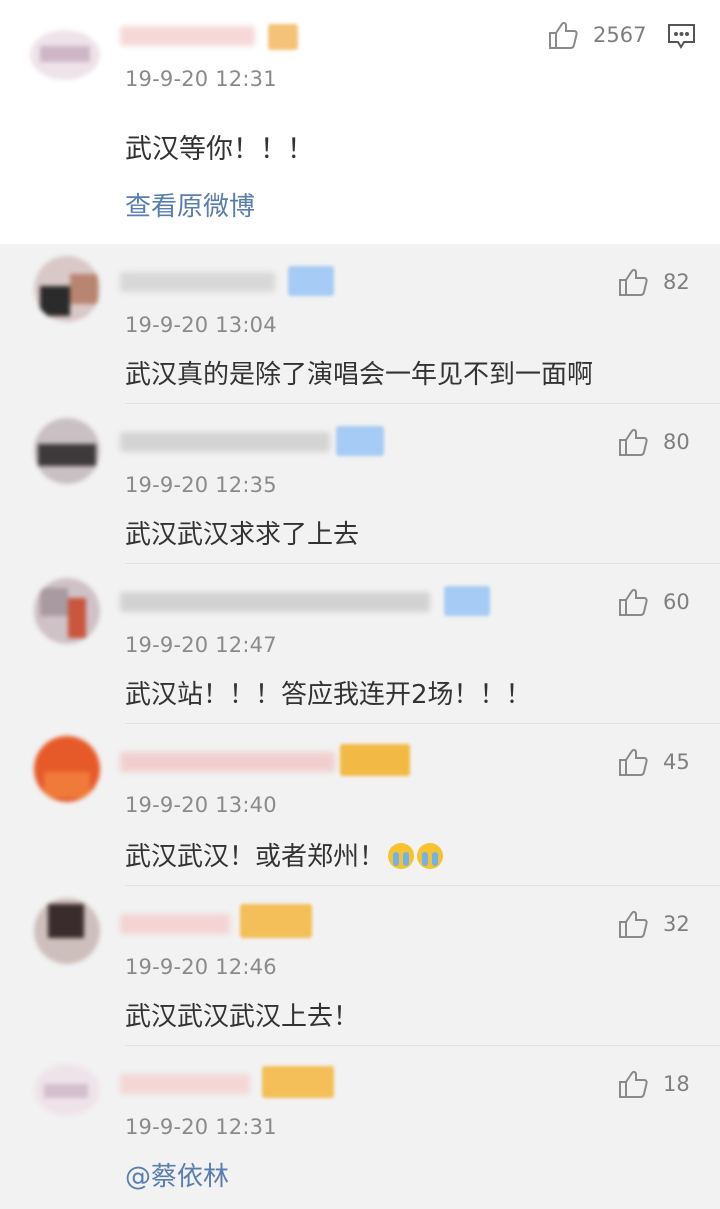  I want to click on comment-item: 60 19-9-20 12:47 武汉站！！！答应我连开2场！！！, so click(360, 644).